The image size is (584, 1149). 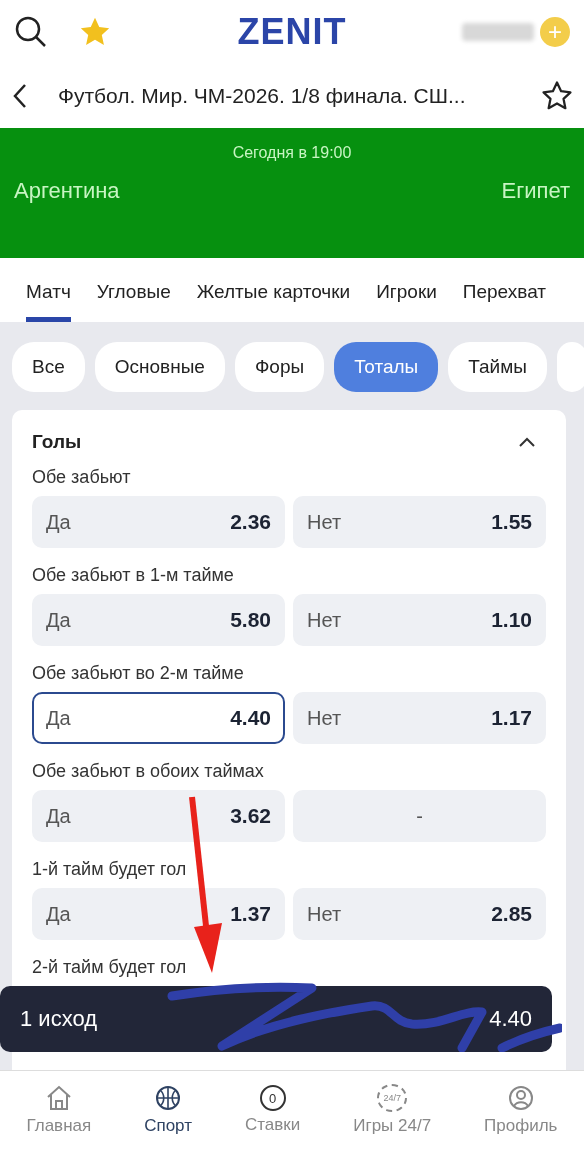 What do you see at coordinates (419, 522) in the screenshot?
I see `odds-button: Нет 1.55` at bounding box center [419, 522].